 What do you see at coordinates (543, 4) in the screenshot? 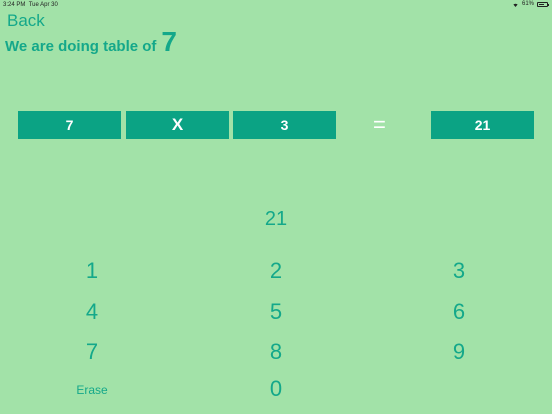
I see `battery-icon` at bounding box center [543, 4].